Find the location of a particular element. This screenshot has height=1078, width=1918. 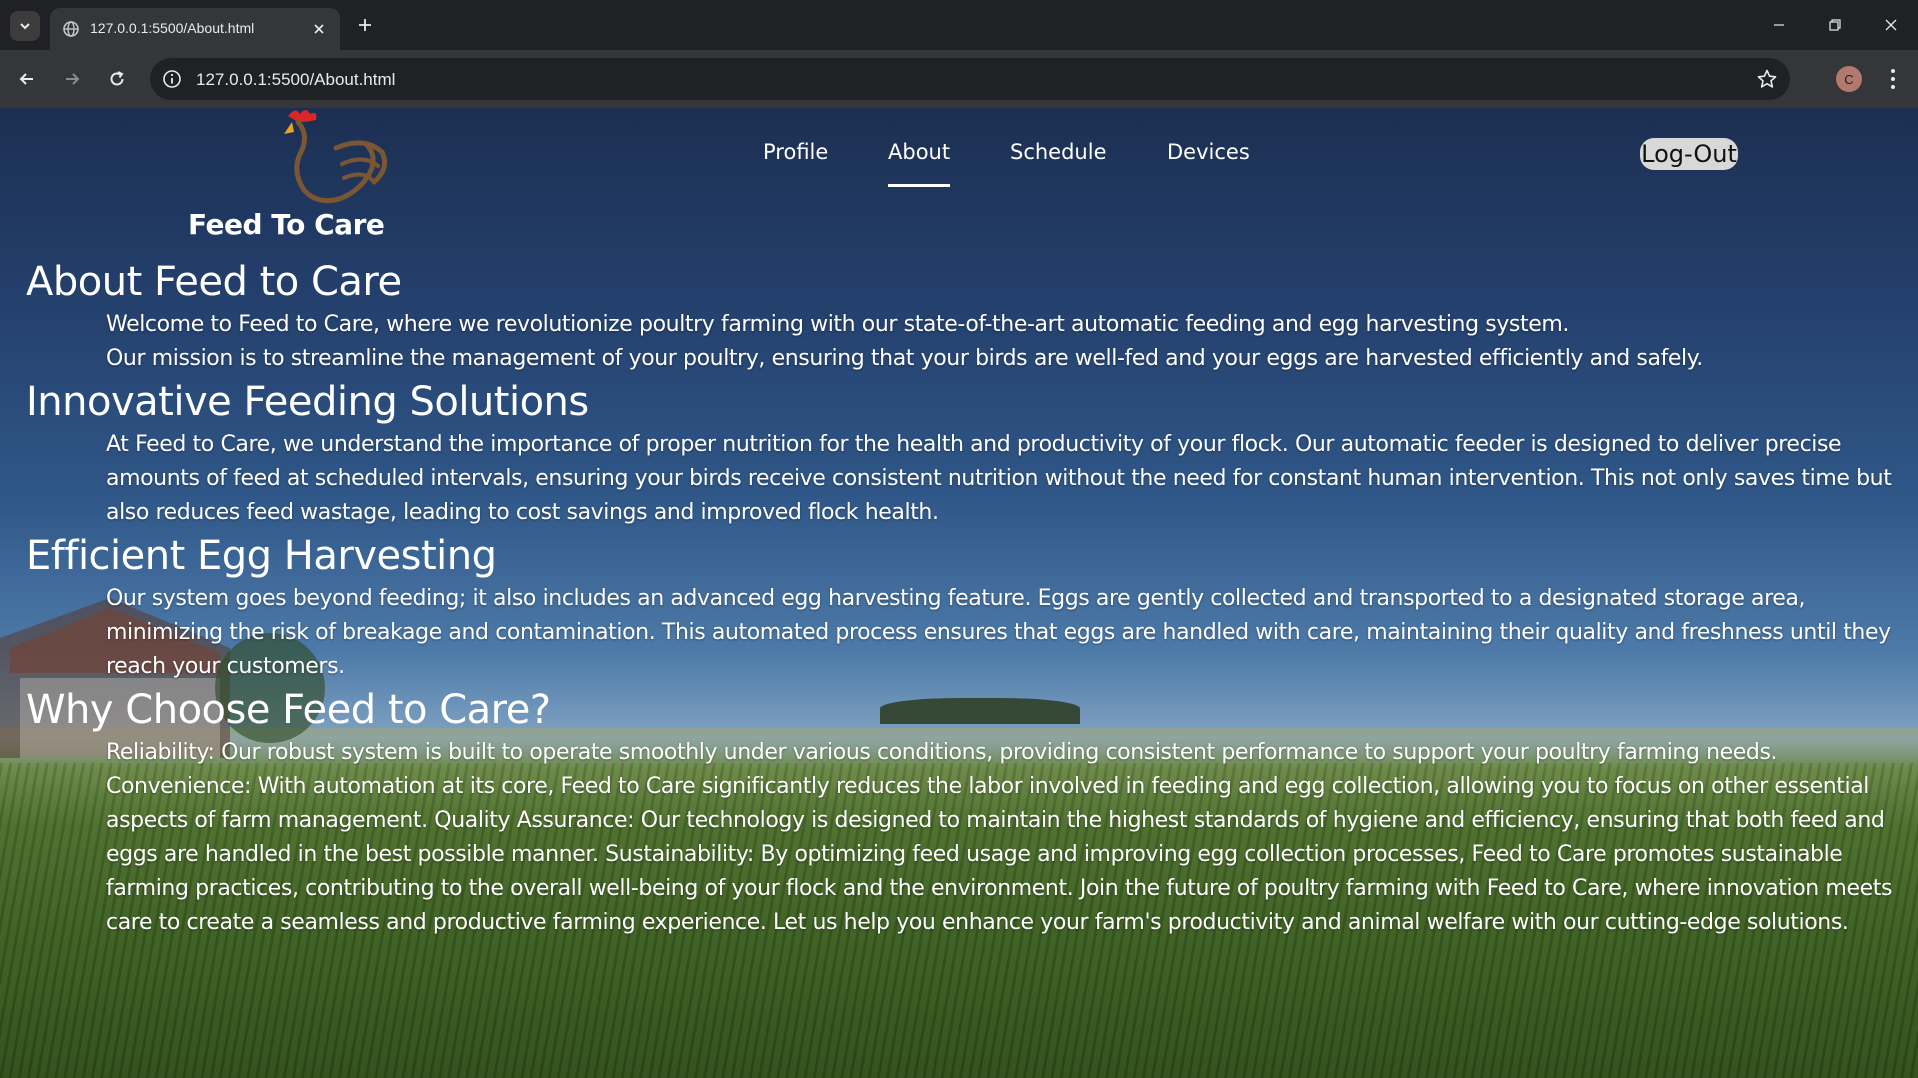

brand-name: Feed To Care is located at coordinates (286, 224).